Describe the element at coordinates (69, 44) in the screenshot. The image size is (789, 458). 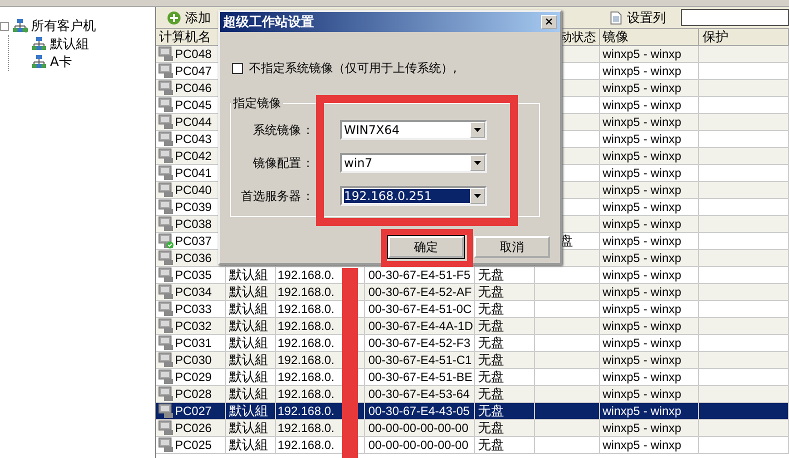
I see `tree-item: 默认組` at that location.